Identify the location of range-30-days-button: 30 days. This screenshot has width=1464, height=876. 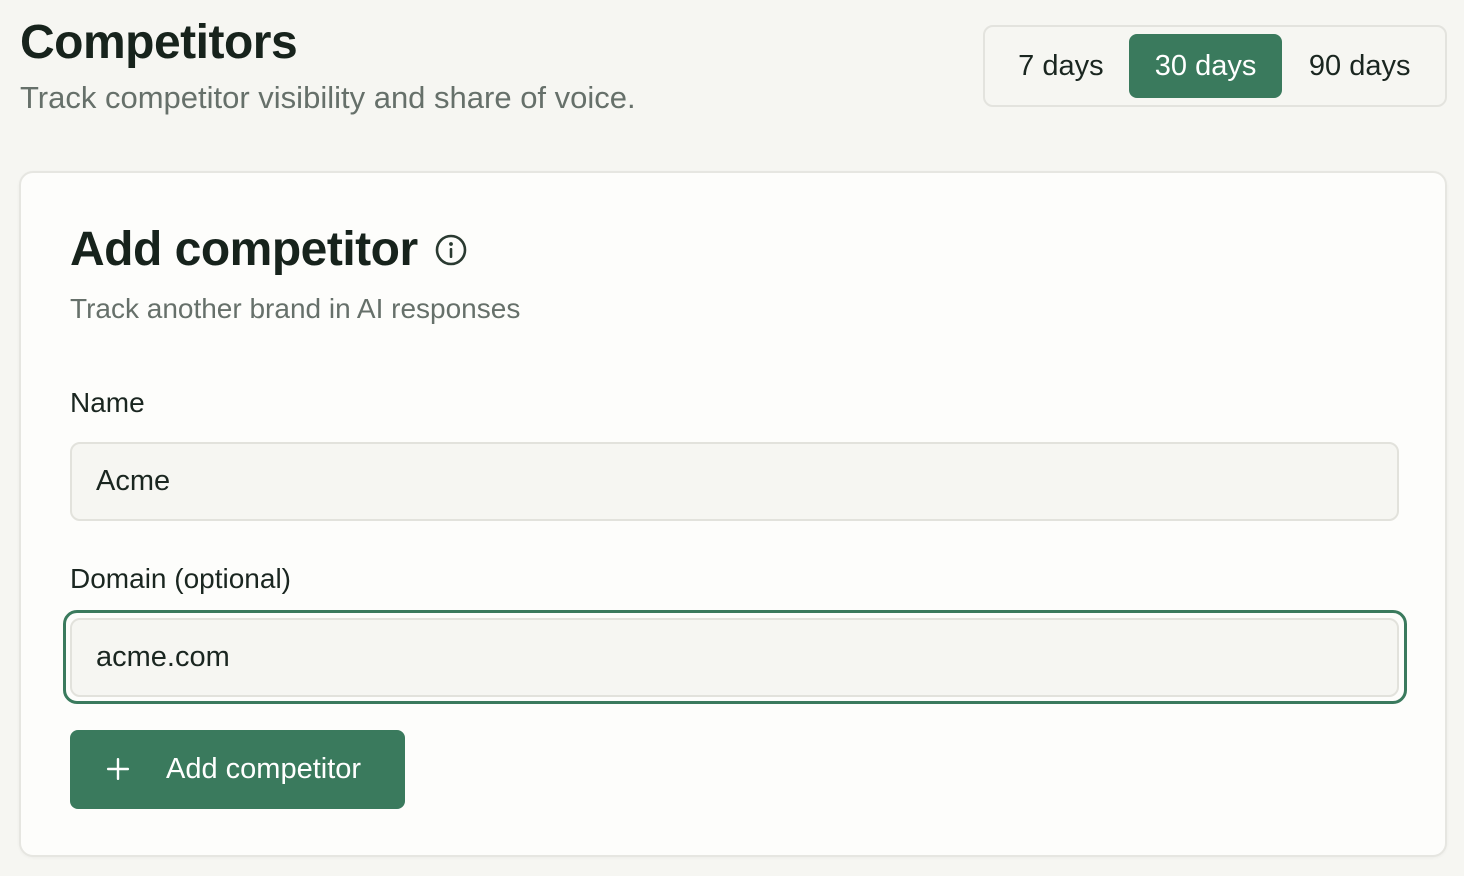
(1205, 66).